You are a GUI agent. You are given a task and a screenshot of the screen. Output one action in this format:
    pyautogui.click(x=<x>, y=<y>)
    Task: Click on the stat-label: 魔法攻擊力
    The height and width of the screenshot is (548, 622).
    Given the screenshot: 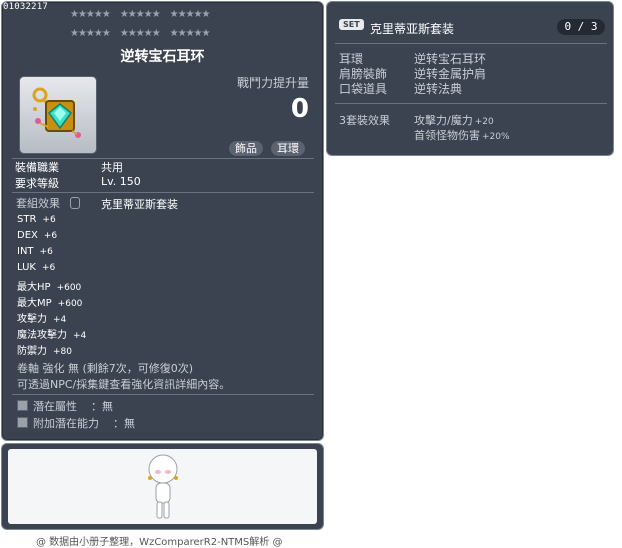 What is the action you would take?
    pyautogui.click(x=42, y=335)
    